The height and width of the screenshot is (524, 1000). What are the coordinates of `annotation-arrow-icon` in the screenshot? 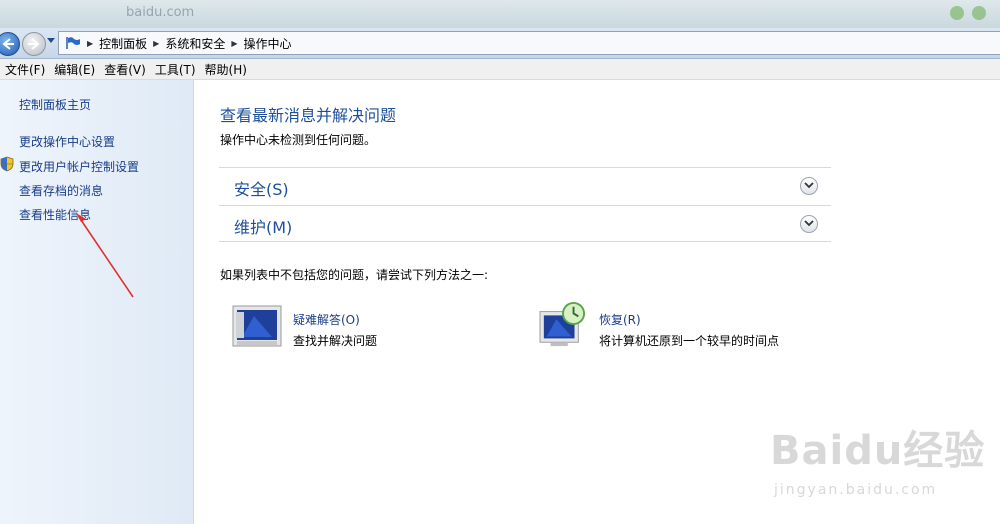 It's located at (105, 255).